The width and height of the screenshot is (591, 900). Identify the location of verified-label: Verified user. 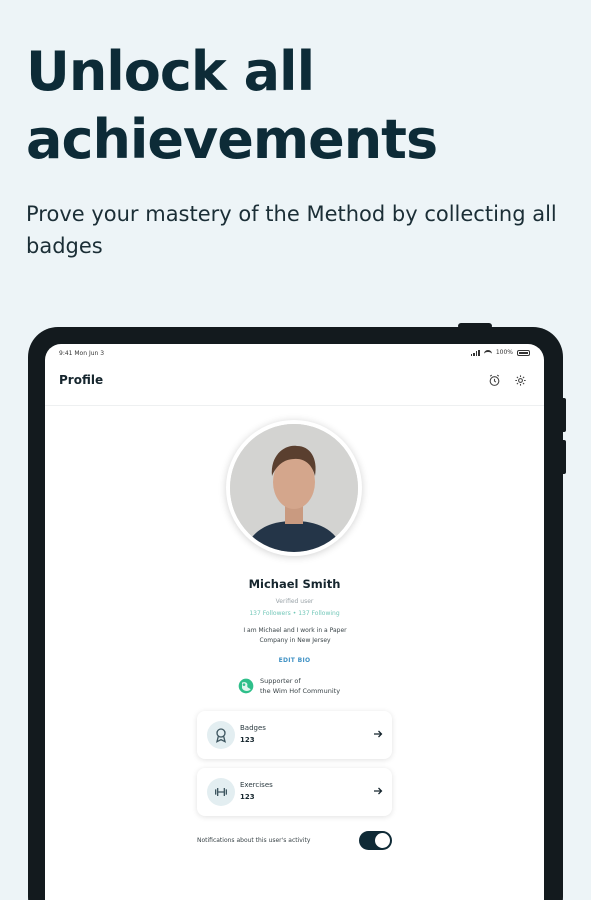
(294, 601).